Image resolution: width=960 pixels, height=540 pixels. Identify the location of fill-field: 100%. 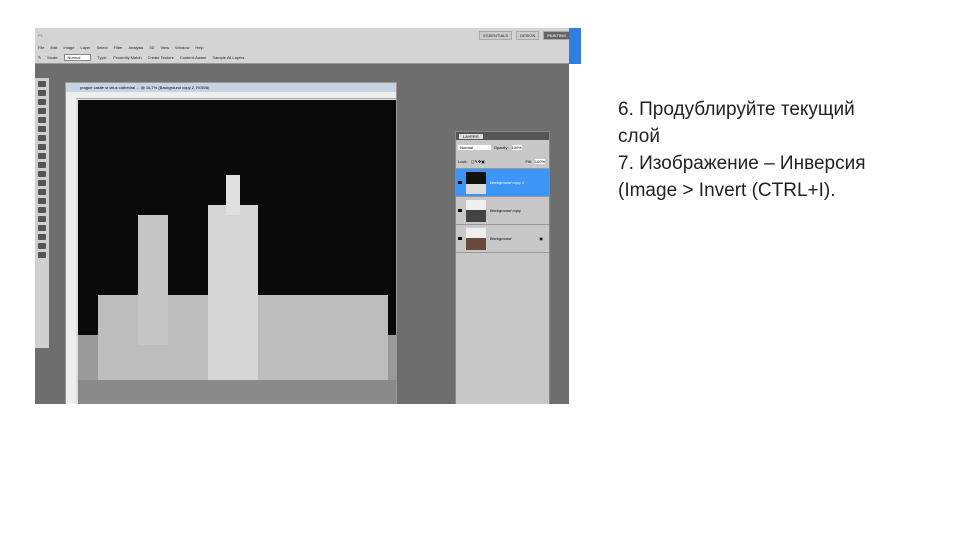
(539, 161).